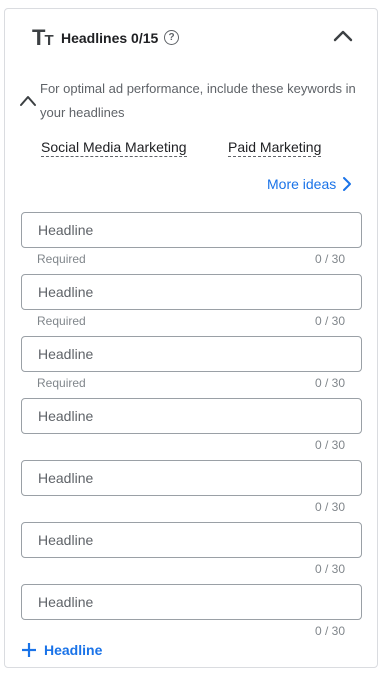 The height and width of the screenshot is (677, 383). Describe the element at coordinates (29, 650) in the screenshot. I see `plus-icon` at that location.